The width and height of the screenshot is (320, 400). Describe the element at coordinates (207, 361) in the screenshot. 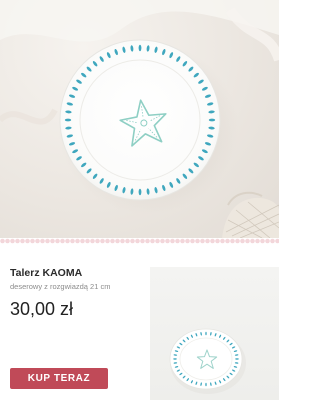

I see `thumbnail-illustration` at that location.